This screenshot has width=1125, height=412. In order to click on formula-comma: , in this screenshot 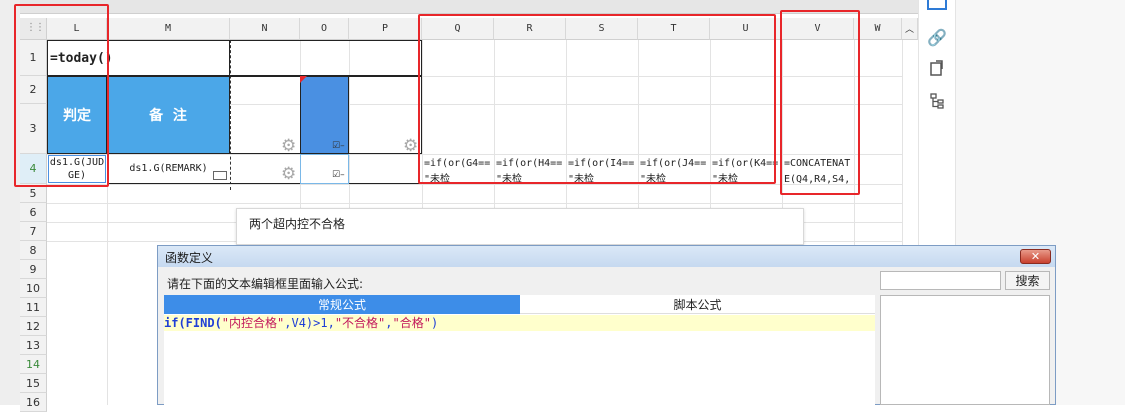, I will do `click(389, 323)`.